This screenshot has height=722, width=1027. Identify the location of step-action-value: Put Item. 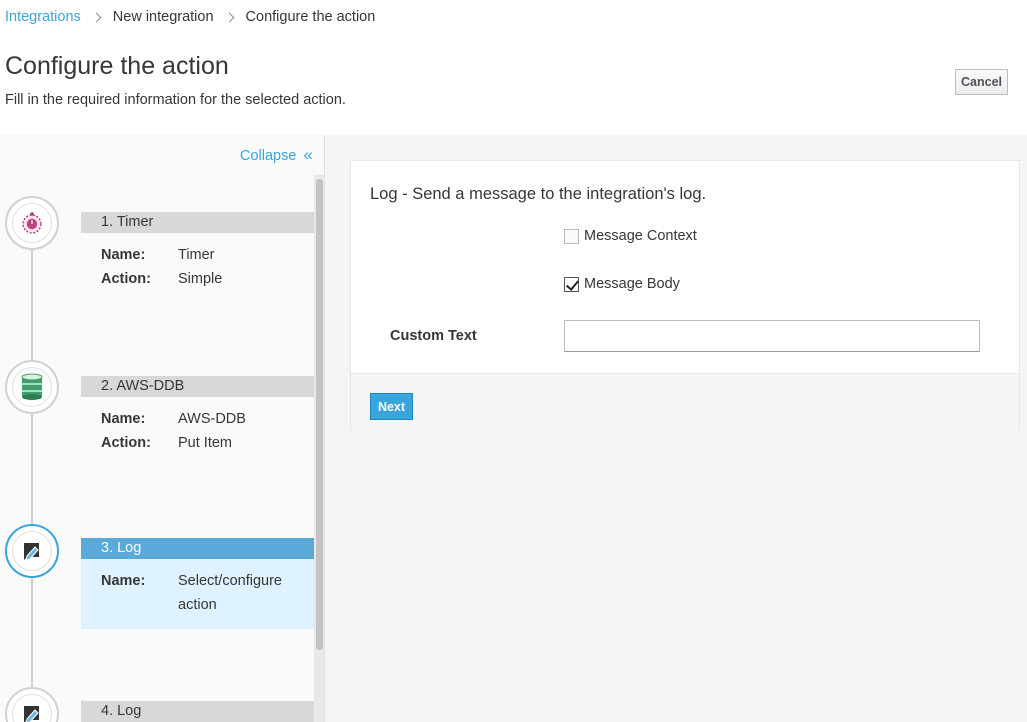
(205, 442).